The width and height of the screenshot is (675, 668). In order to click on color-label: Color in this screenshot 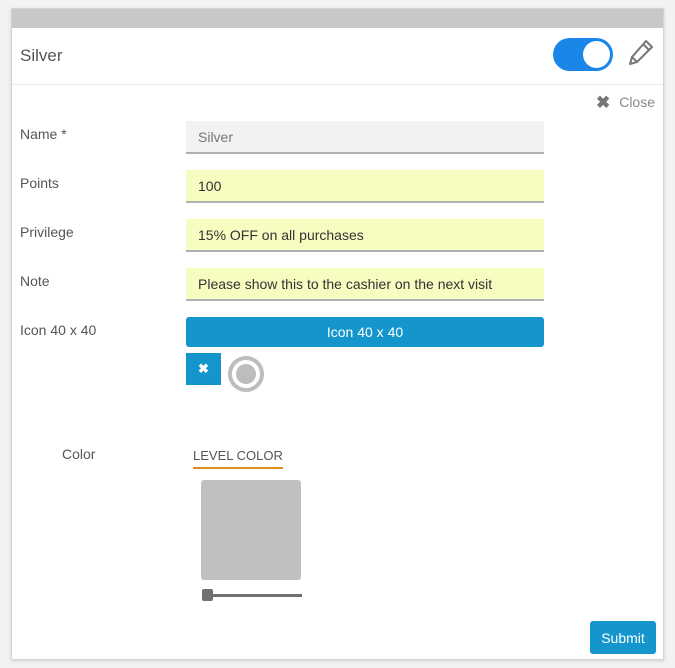, I will do `click(79, 454)`.